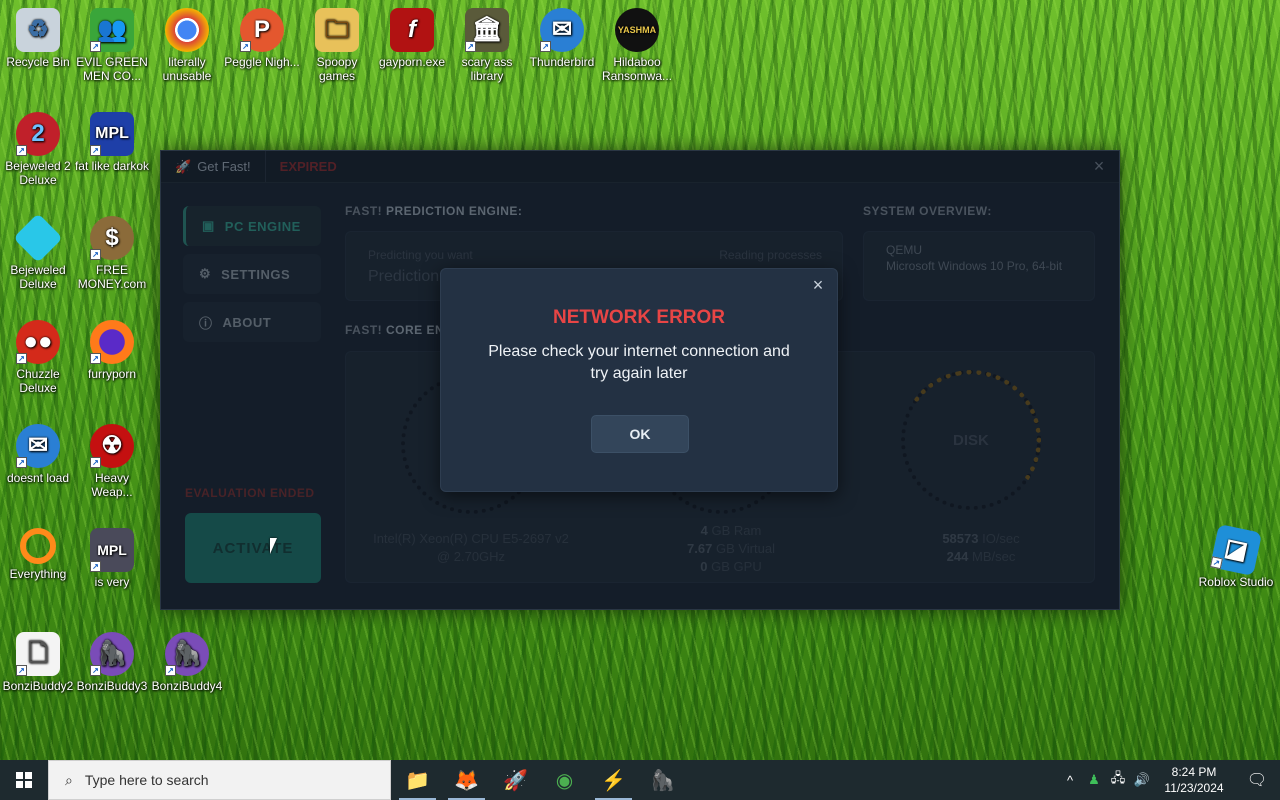 This screenshot has height=800, width=1280. I want to click on desktop-icon-thunderbird: ✉ ↗ Thunderbird, so click(562, 38).